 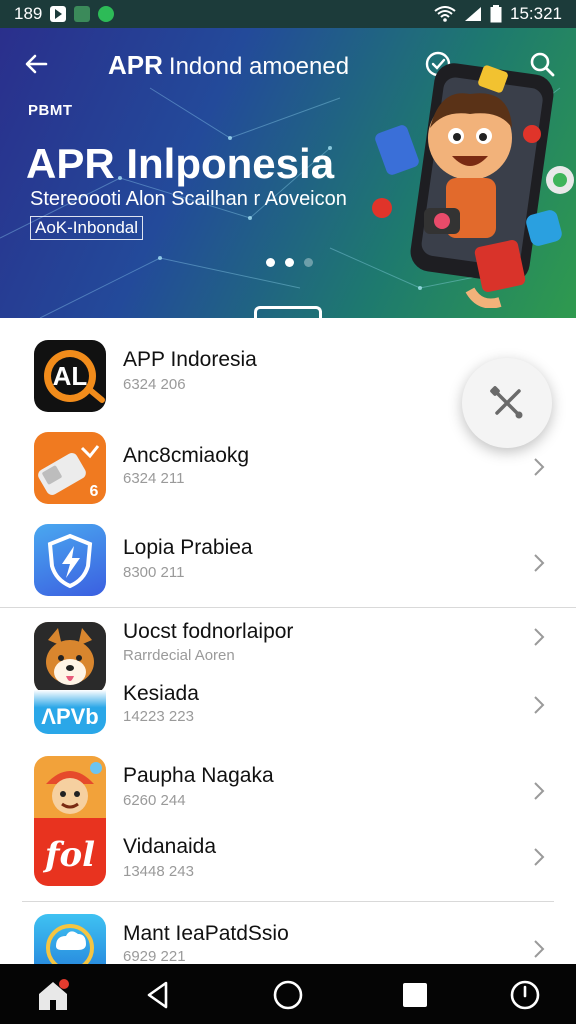 What do you see at coordinates (208, 631) in the screenshot?
I see `app-name: Uocst fodnorlaipor` at bounding box center [208, 631].